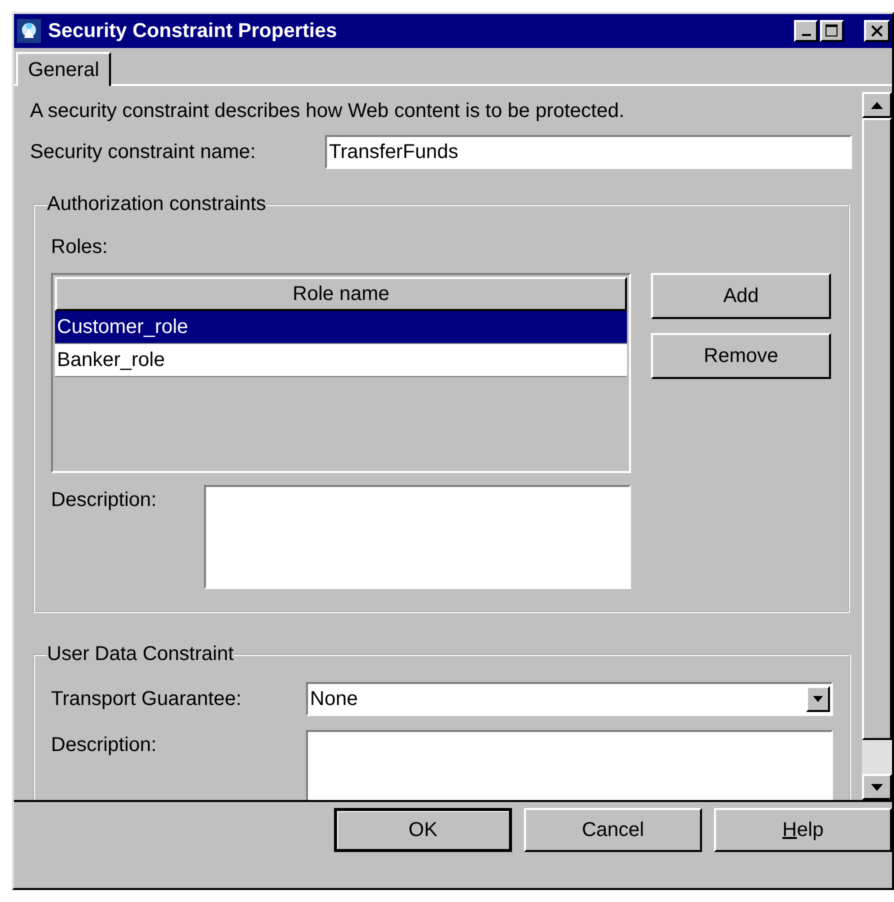  What do you see at coordinates (741, 356) in the screenshot?
I see `button: Remove` at bounding box center [741, 356].